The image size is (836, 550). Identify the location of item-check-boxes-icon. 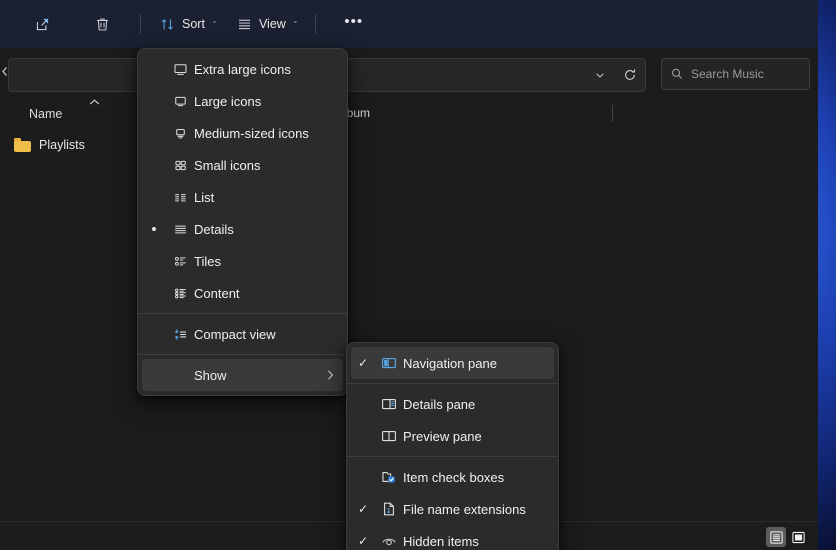
(389, 477).